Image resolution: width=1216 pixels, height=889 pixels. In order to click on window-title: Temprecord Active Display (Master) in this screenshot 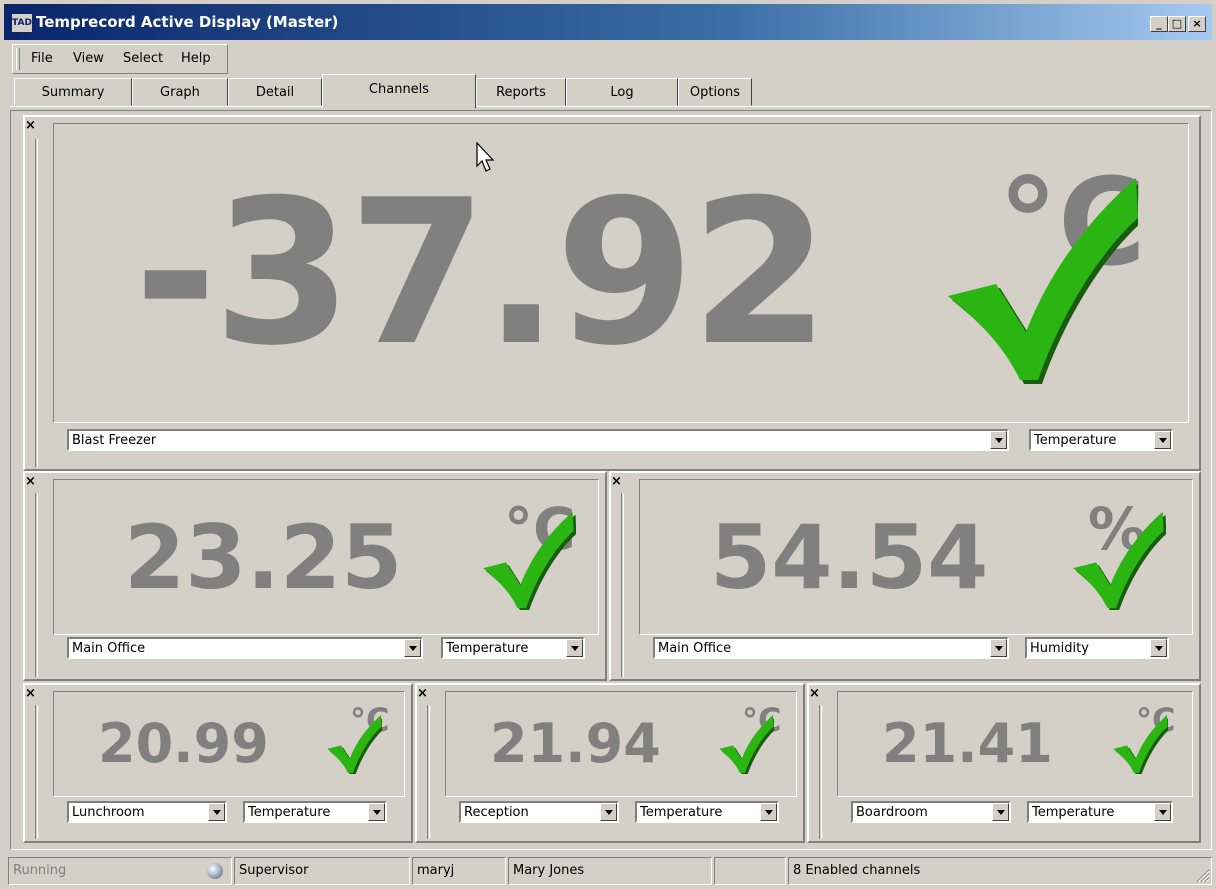, I will do `click(187, 22)`.